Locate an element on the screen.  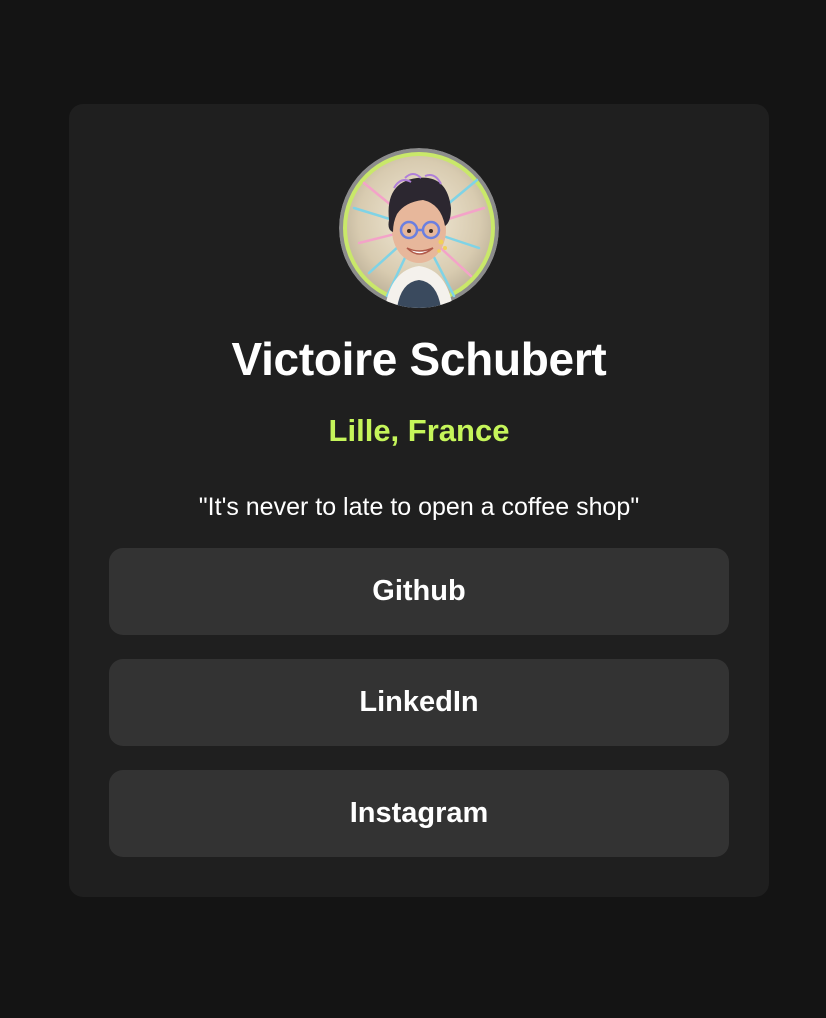
profile-name: Victoire Schubert is located at coordinates (419, 359).